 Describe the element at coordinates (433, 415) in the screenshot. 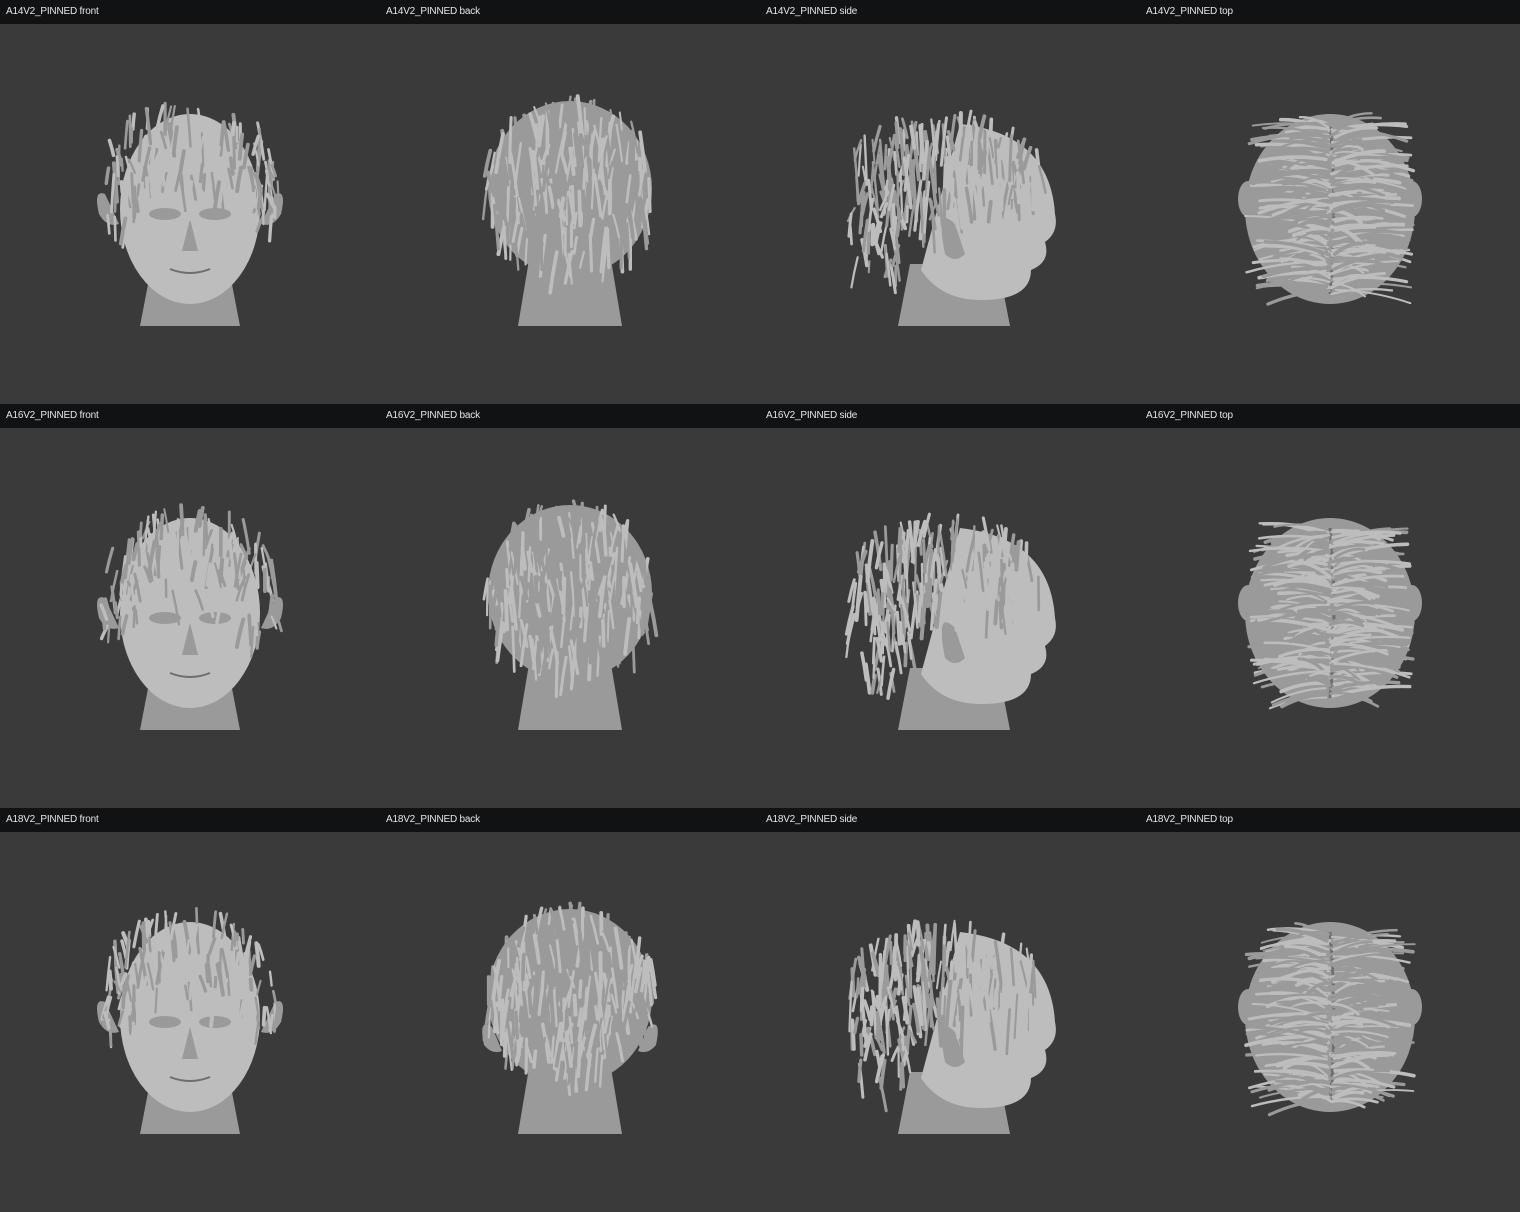

I see `cell-label: A16V2_PINNED back` at that location.